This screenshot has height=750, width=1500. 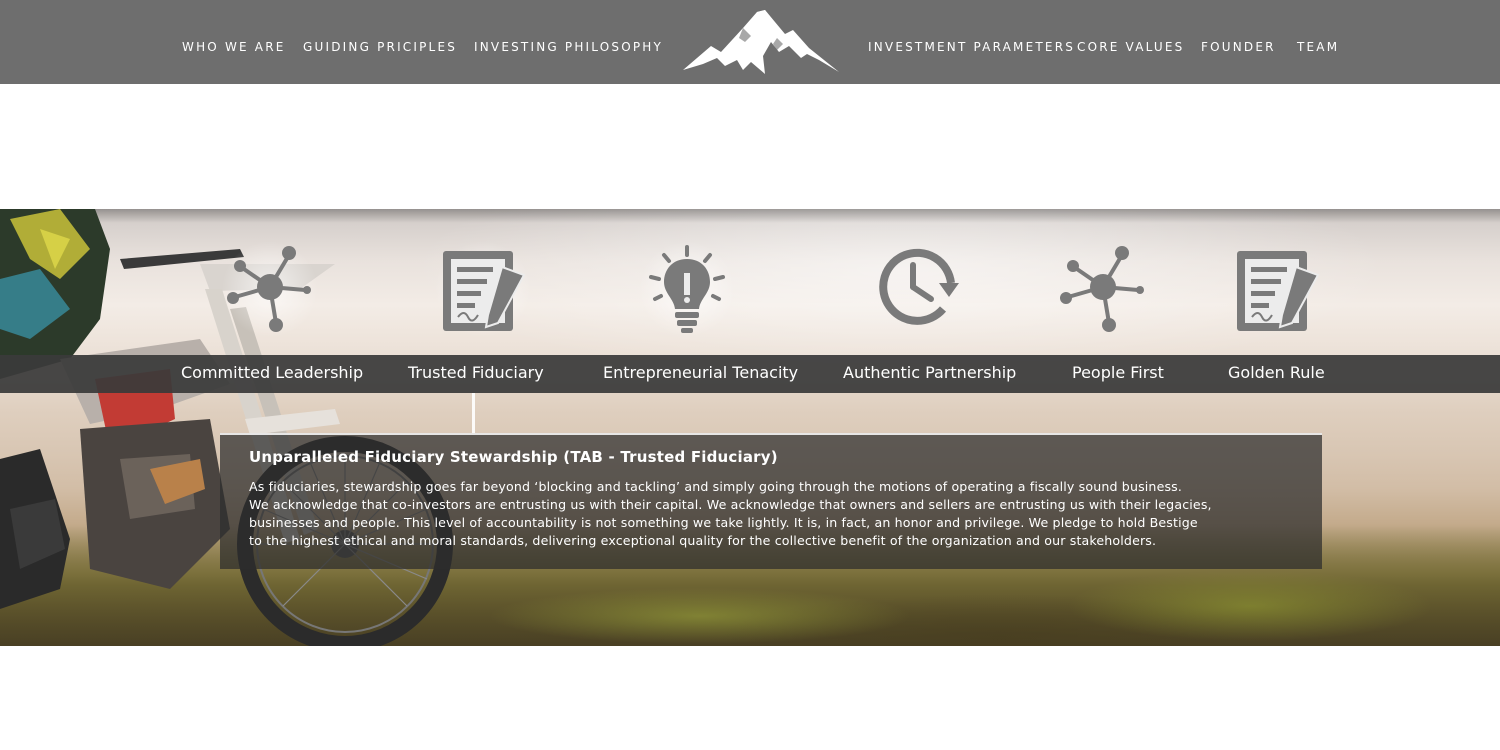 I want to click on nav-team: TEAM, so click(x=1318, y=47).